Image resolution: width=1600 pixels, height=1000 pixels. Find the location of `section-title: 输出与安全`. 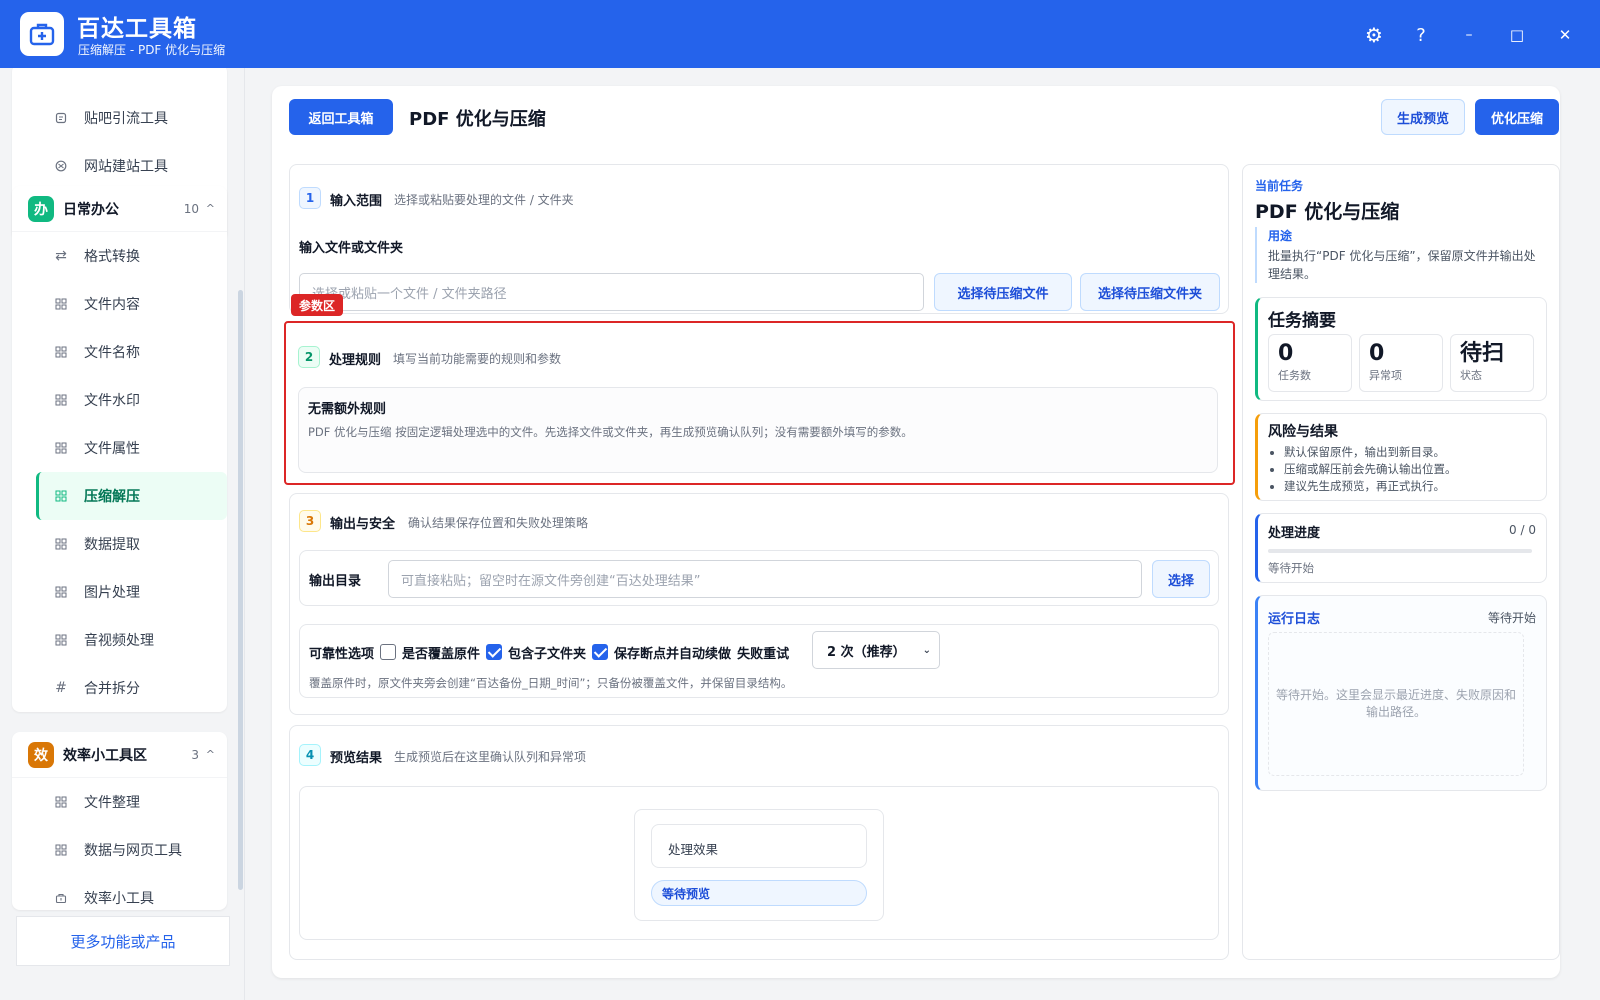

section-title: 输出与安全 is located at coordinates (363, 524).